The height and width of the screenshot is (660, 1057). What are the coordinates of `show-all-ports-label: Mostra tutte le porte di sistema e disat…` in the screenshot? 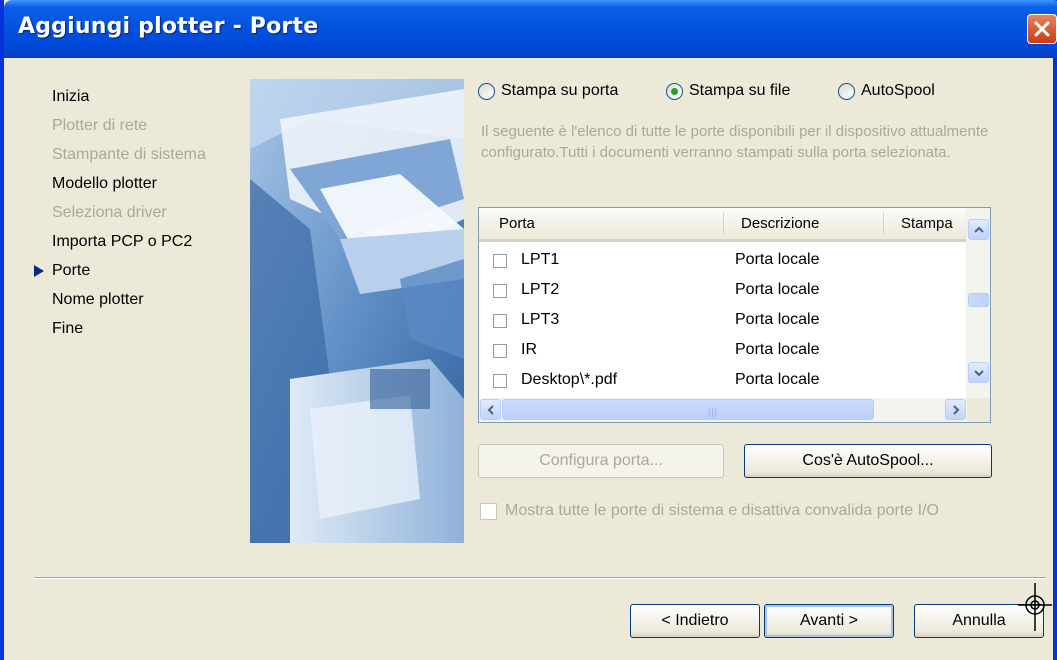 It's located at (722, 510).